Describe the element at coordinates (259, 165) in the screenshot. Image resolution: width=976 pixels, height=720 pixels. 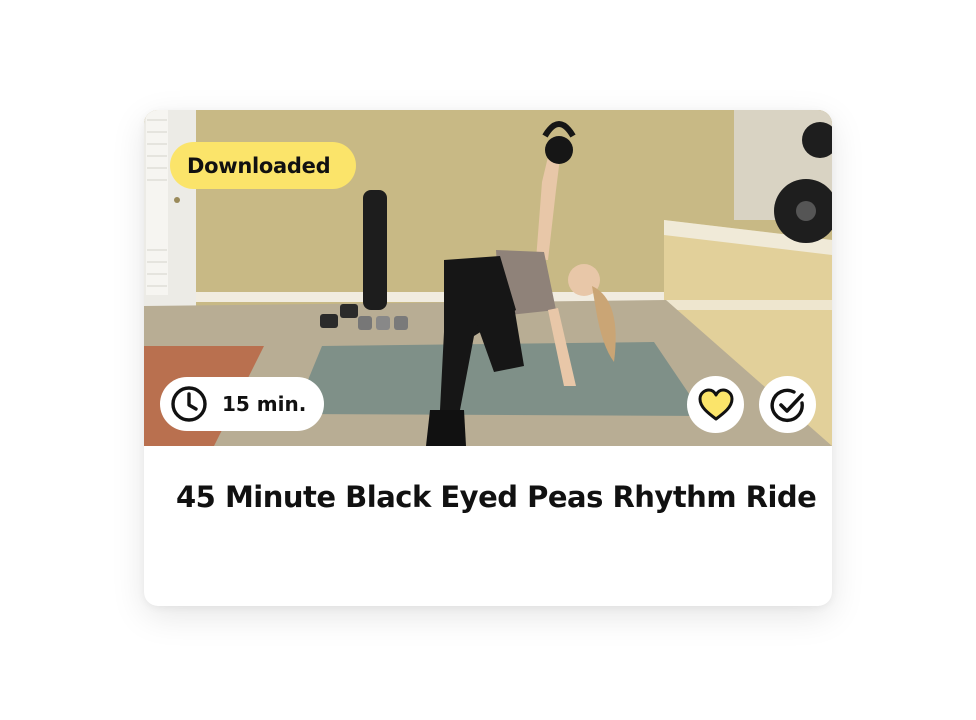
I see `downloaded-badge-label: Downloaded` at that location.